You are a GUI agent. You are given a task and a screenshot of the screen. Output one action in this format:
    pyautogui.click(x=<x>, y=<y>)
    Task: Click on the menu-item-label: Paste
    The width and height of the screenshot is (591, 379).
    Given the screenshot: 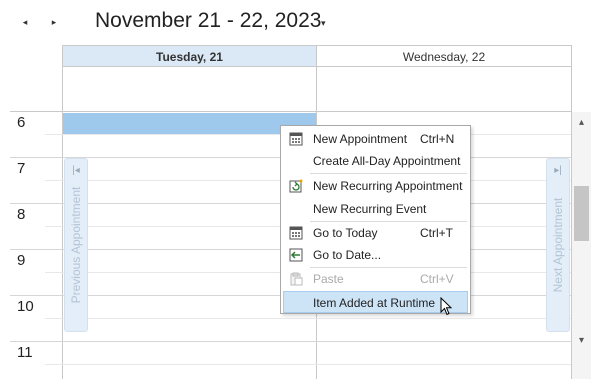 What is the action you would take?
    pyautogui.click(x=328, y=279)
    